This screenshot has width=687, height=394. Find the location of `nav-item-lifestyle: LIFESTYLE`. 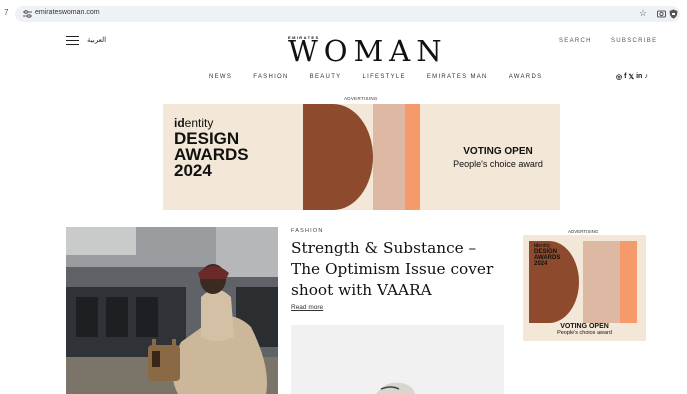

nav-item-lifestyle: LIFESTYLE is located at coordinates (383, 79).